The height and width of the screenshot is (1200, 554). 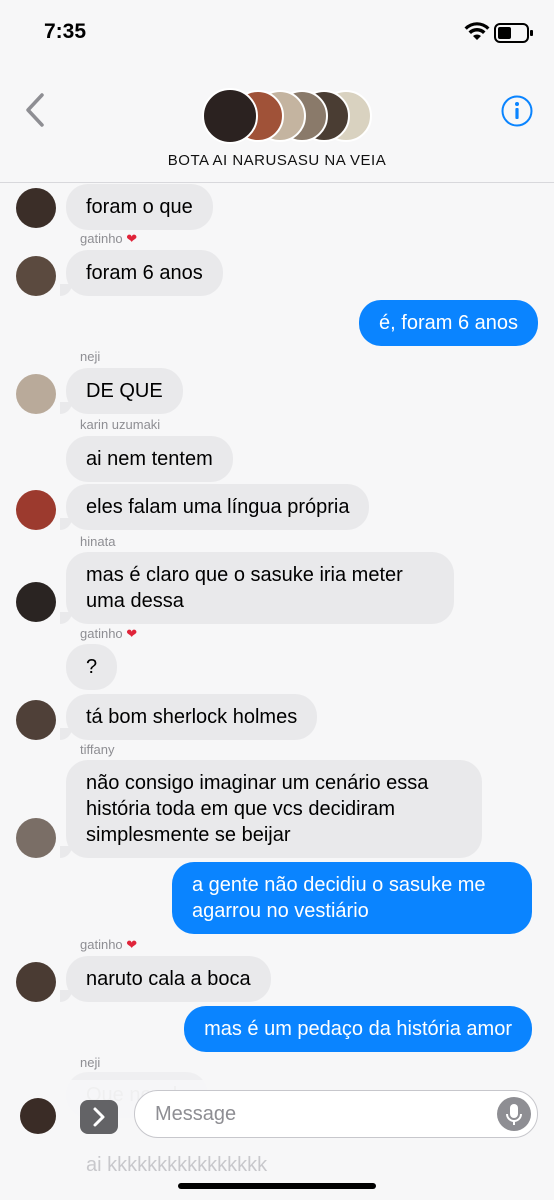 What do you see at coordinates (336, 1114) in the screenshot?
I see `message-input: Message` at bounding box center [336, 1114].